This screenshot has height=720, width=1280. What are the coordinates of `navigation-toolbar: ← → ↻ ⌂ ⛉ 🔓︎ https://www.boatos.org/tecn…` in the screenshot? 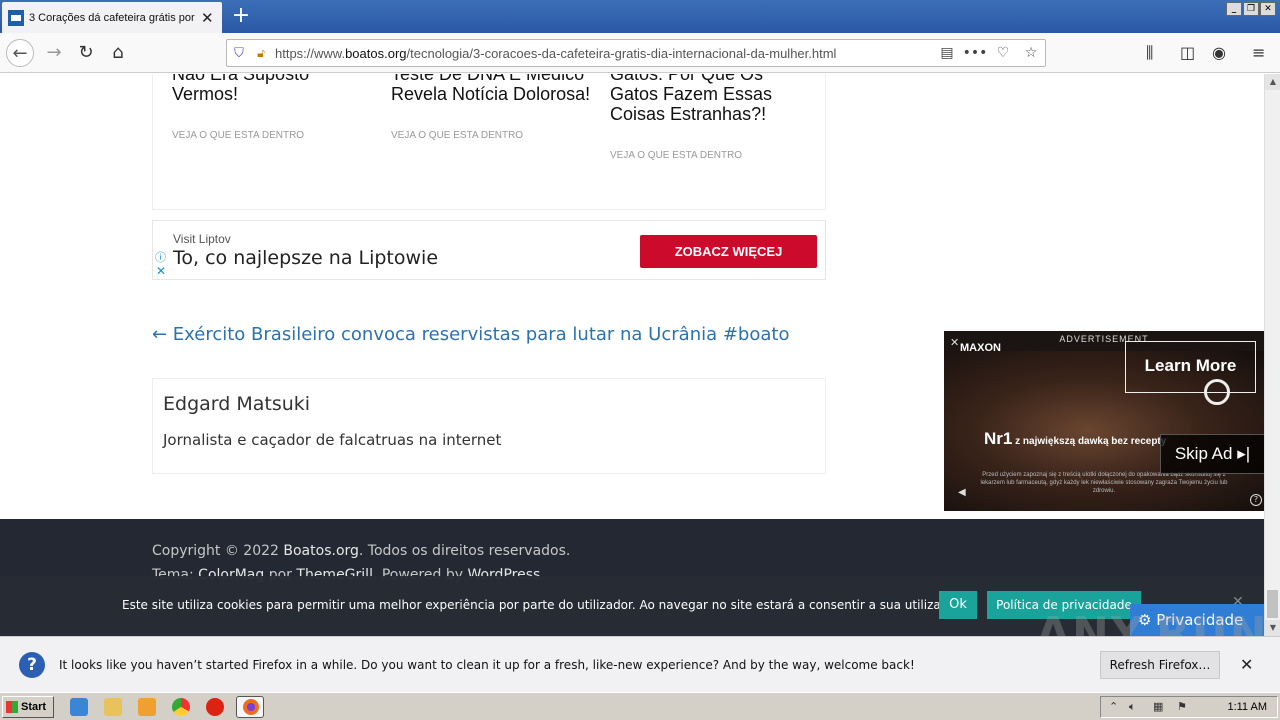 It's located at (640, 53).